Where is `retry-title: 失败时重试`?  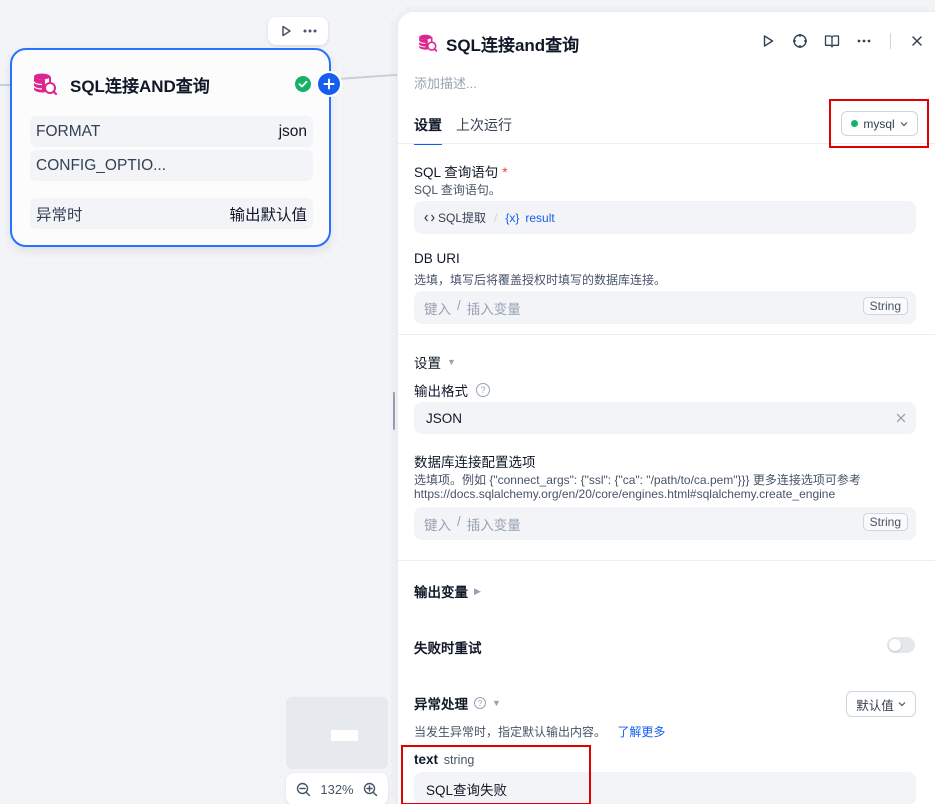
retry-title: 失败时重试 is located at coordinates (448, 648).